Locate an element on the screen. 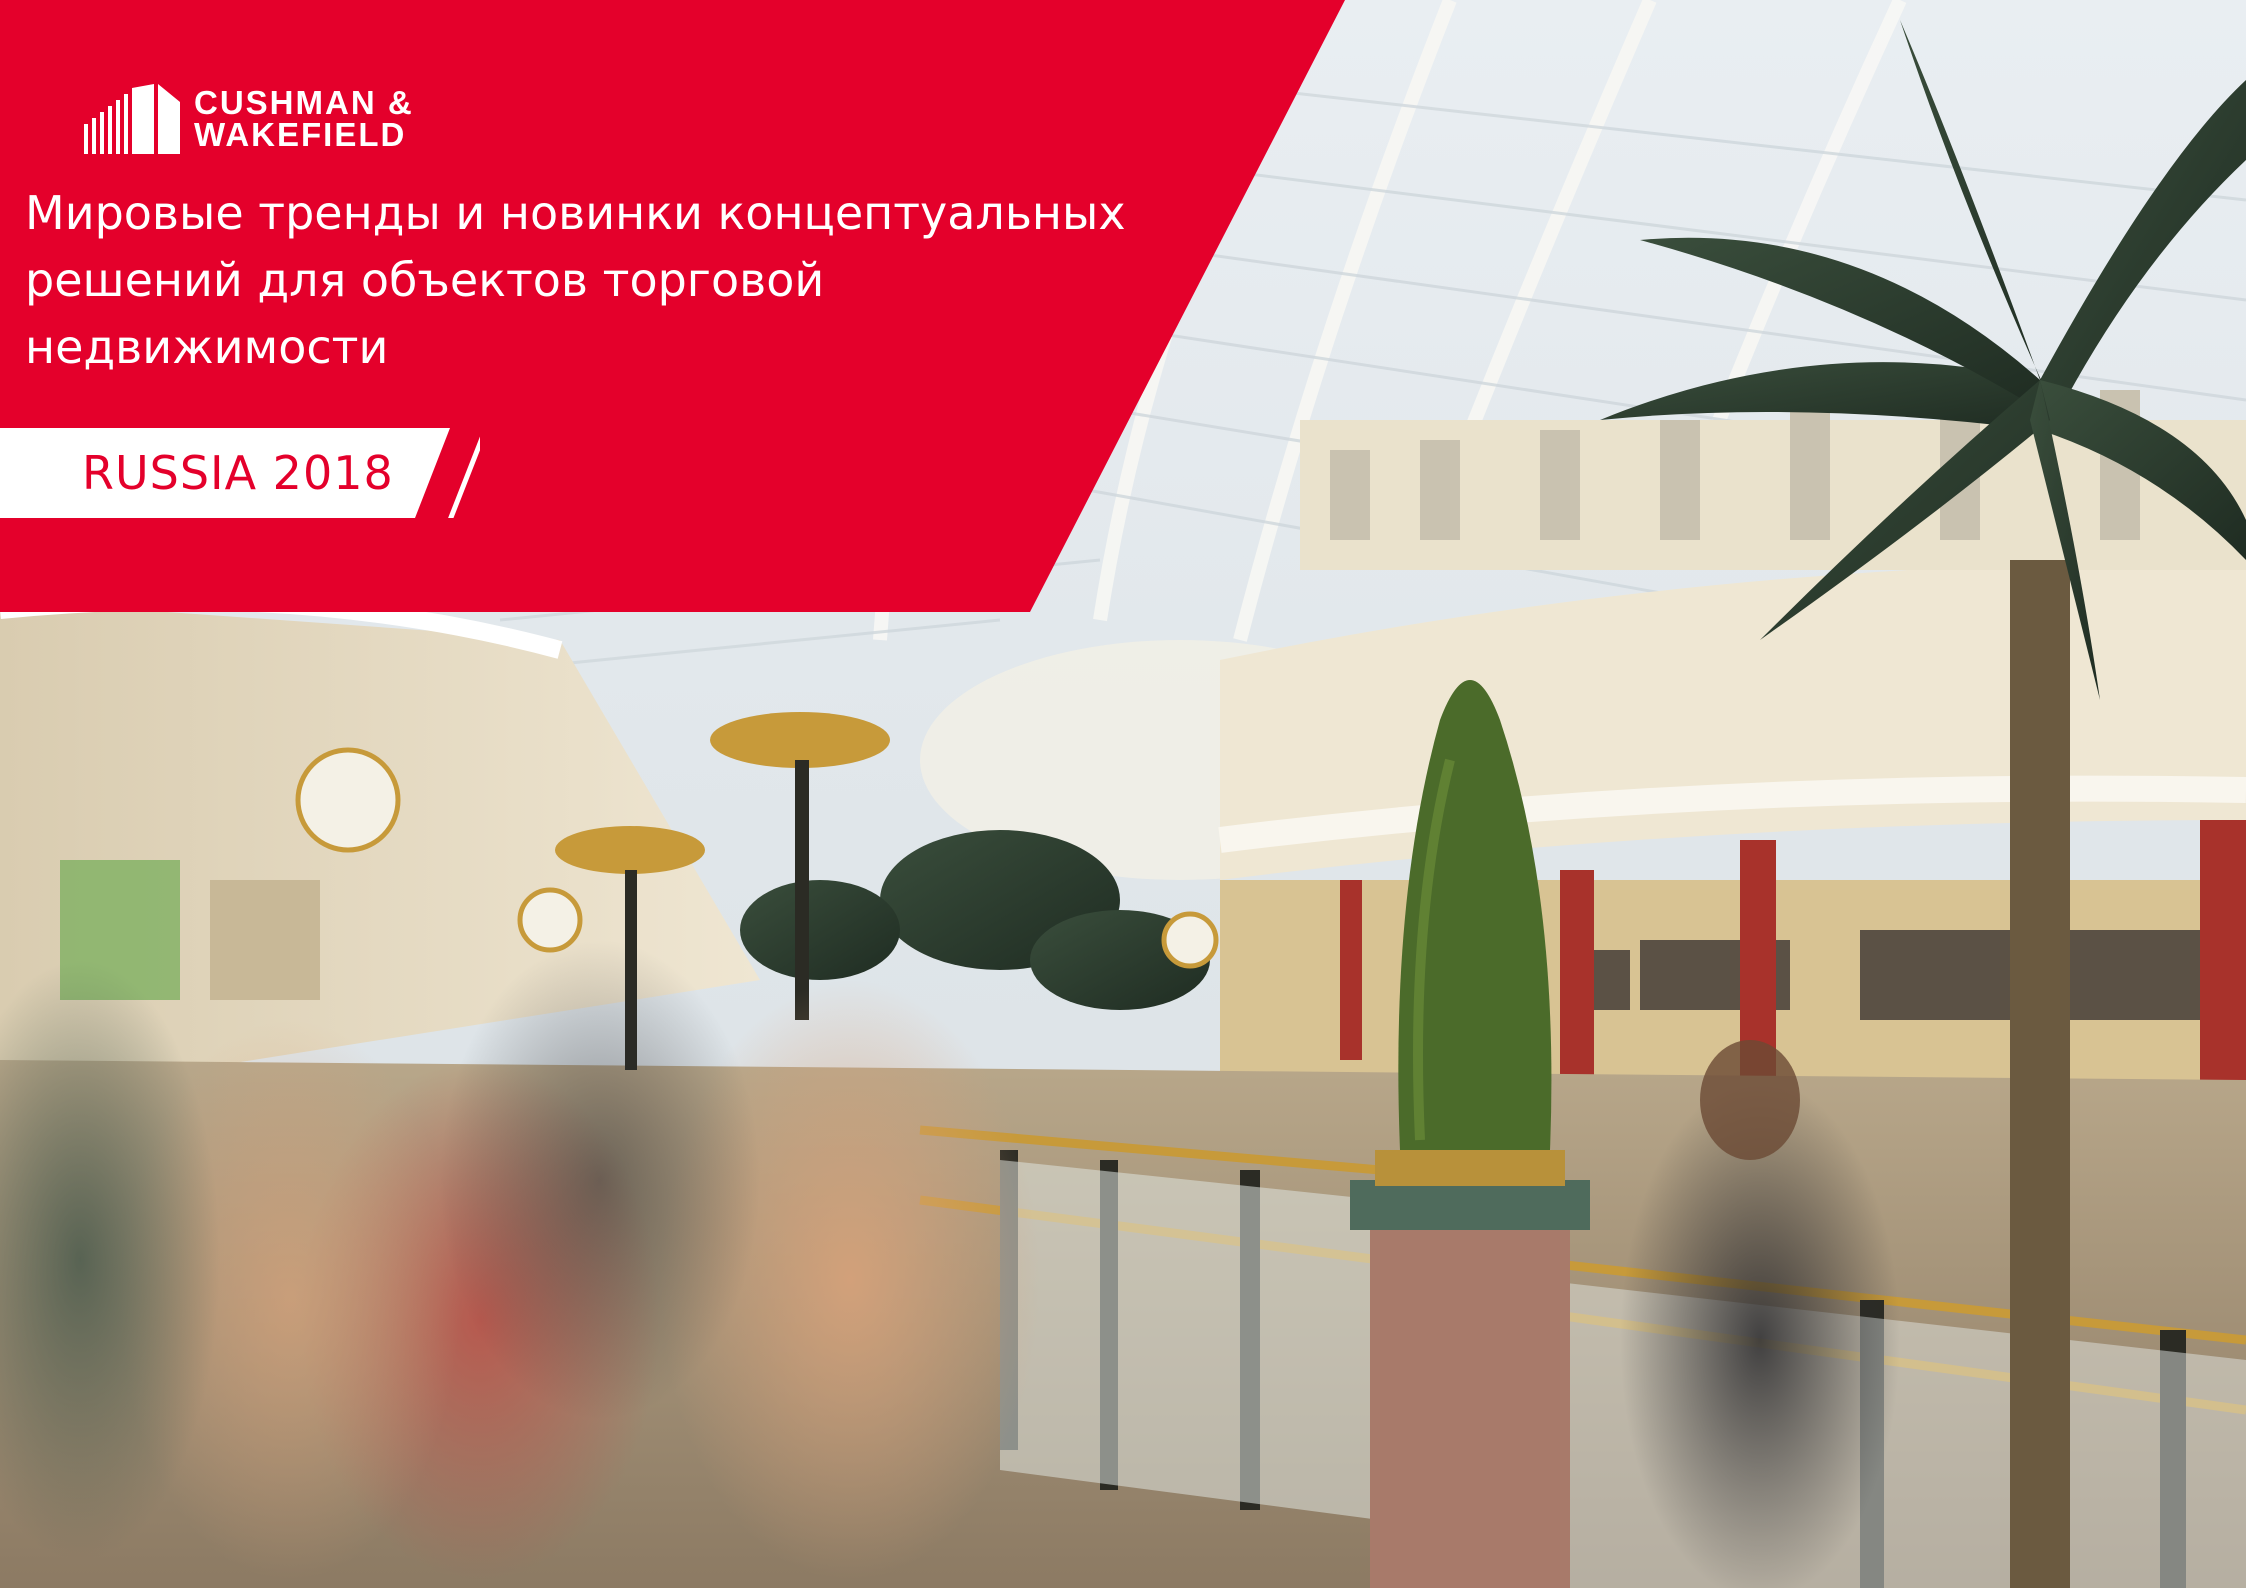 This screenshot has height=1588, width=2246. edition-label: RUSSIA 2018 is located at coordinates (238, 473).